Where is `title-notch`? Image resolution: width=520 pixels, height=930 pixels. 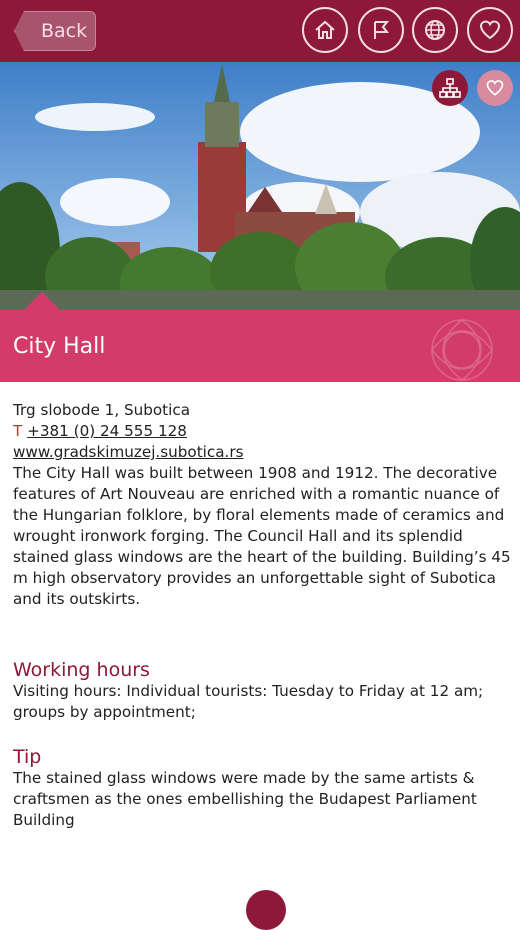 title-notch is located at coordinates (42, 301).